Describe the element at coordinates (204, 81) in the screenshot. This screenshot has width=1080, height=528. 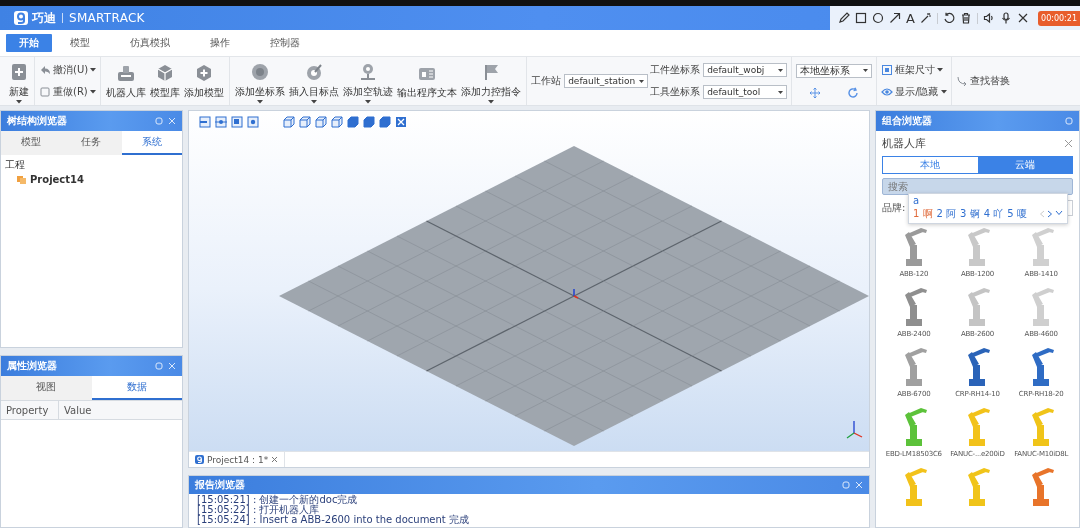
I see `ribbon-button: 添加模型` at that location.